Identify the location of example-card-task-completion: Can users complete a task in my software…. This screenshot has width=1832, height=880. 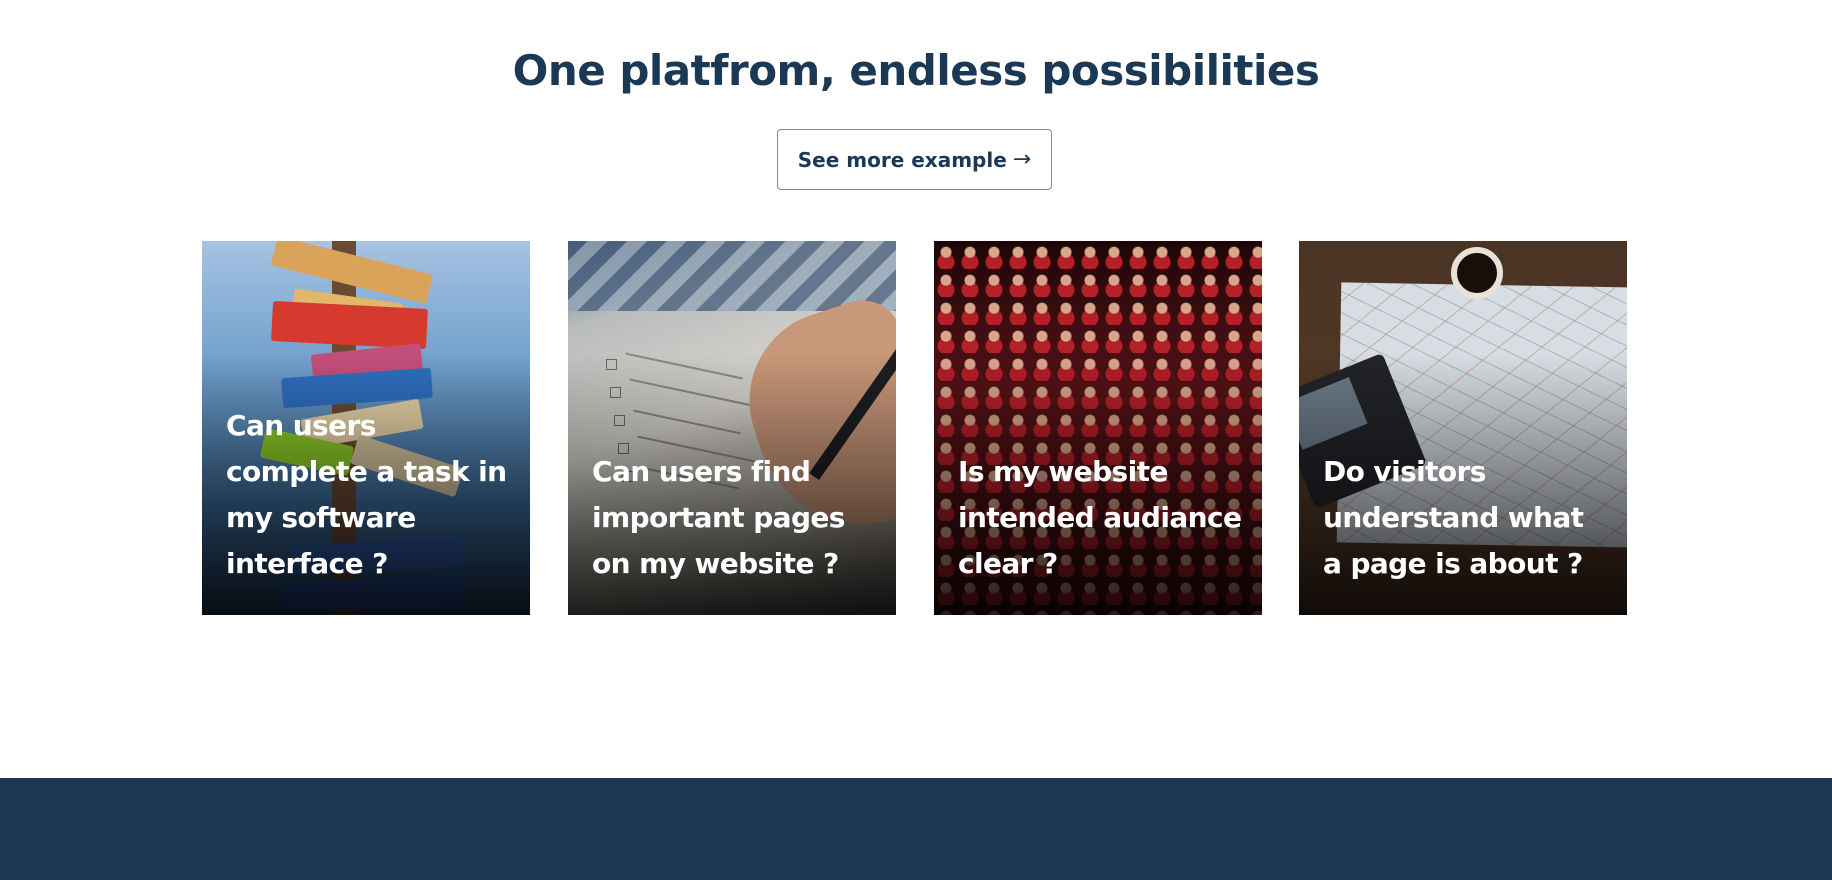
(366, 428).